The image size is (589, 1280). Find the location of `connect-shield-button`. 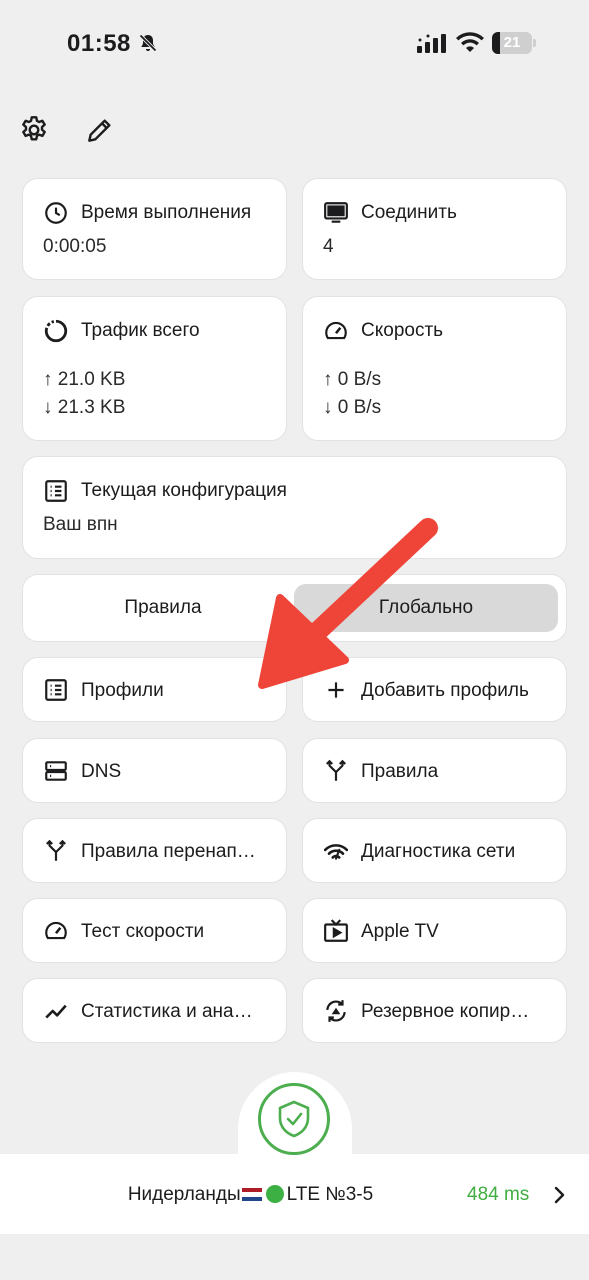

connect-shield-button is located at coordinates (294, 1119).